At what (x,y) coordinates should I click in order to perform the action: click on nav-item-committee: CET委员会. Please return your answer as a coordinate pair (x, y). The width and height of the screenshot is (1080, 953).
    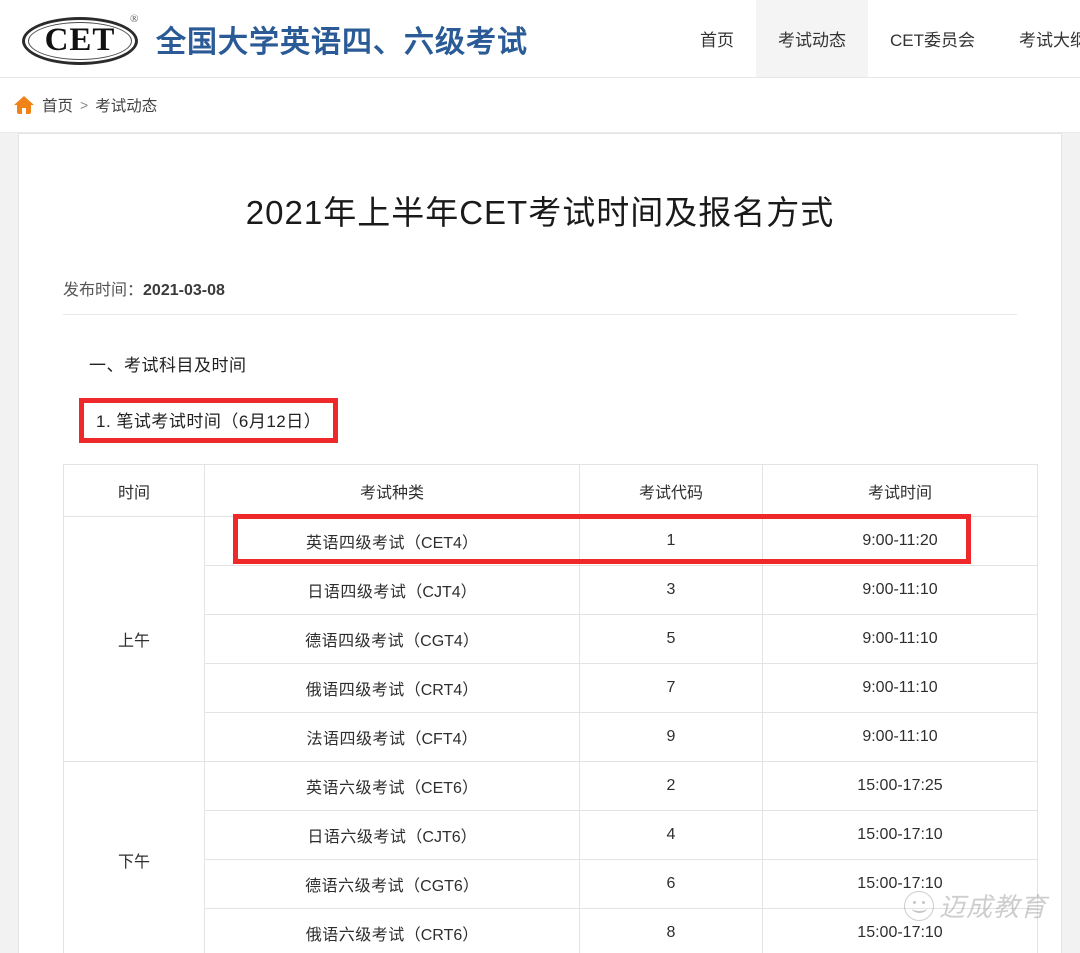
    Looking at the image, I should click on (932, 38).